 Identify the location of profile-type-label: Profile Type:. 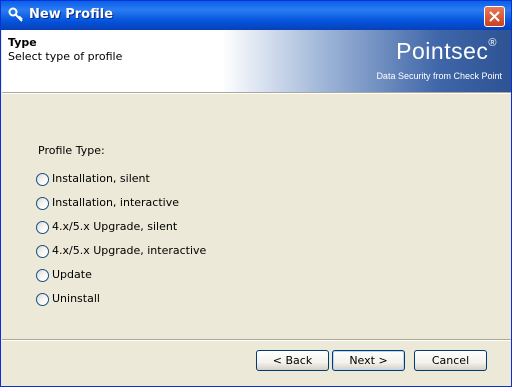
(71, 150).